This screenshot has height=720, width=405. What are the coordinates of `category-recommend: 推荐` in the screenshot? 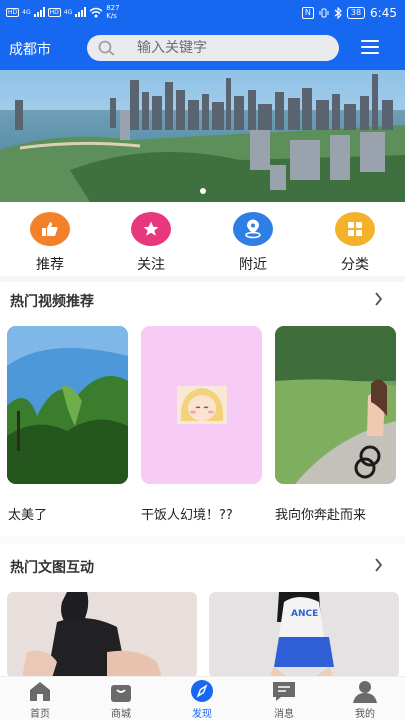 It's located at (50, 243).